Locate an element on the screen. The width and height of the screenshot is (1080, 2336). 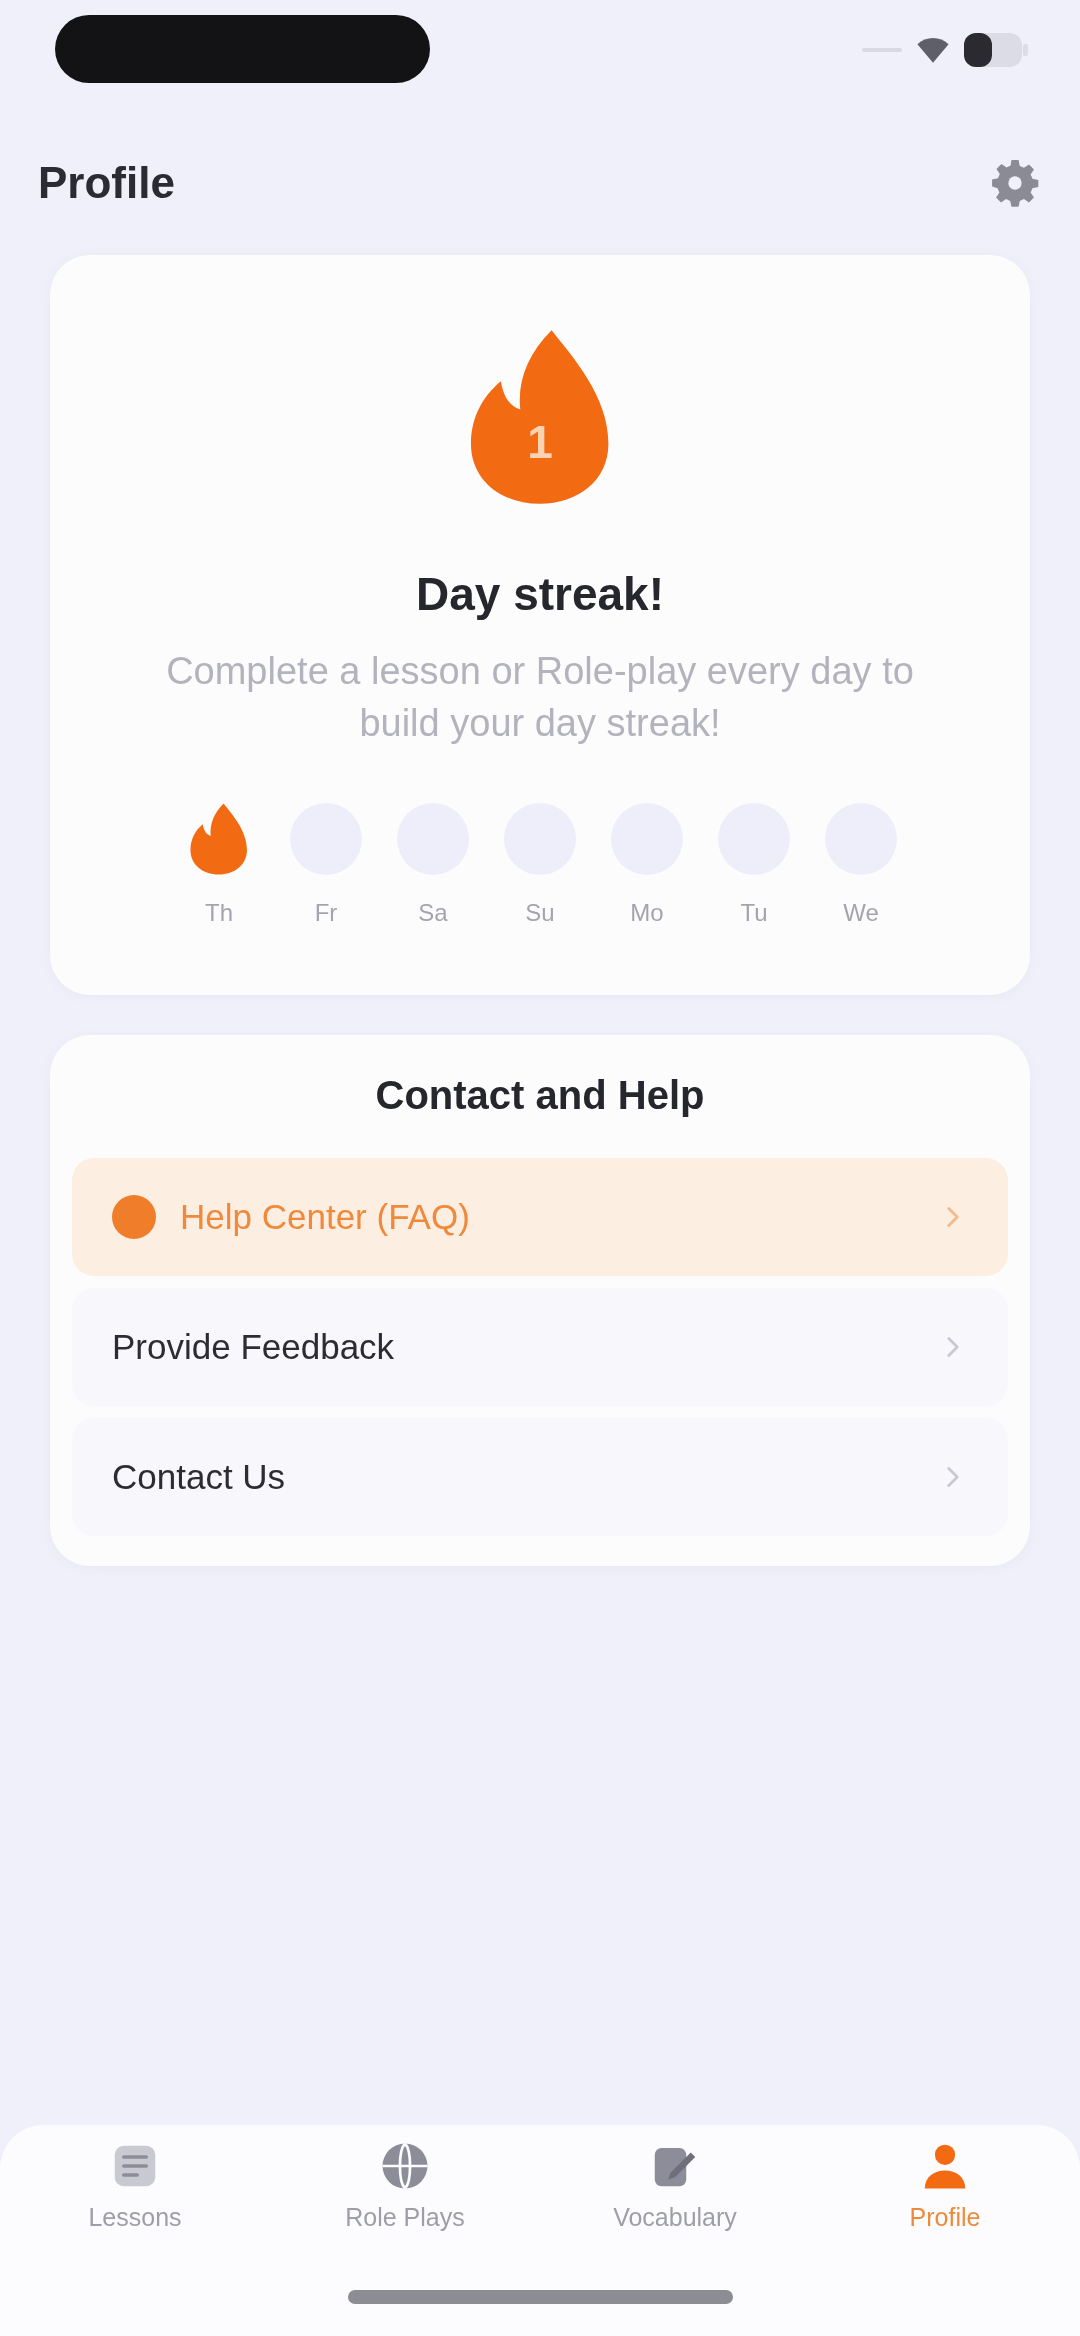
tab: Lessons is located at coordinates (135, 2185).